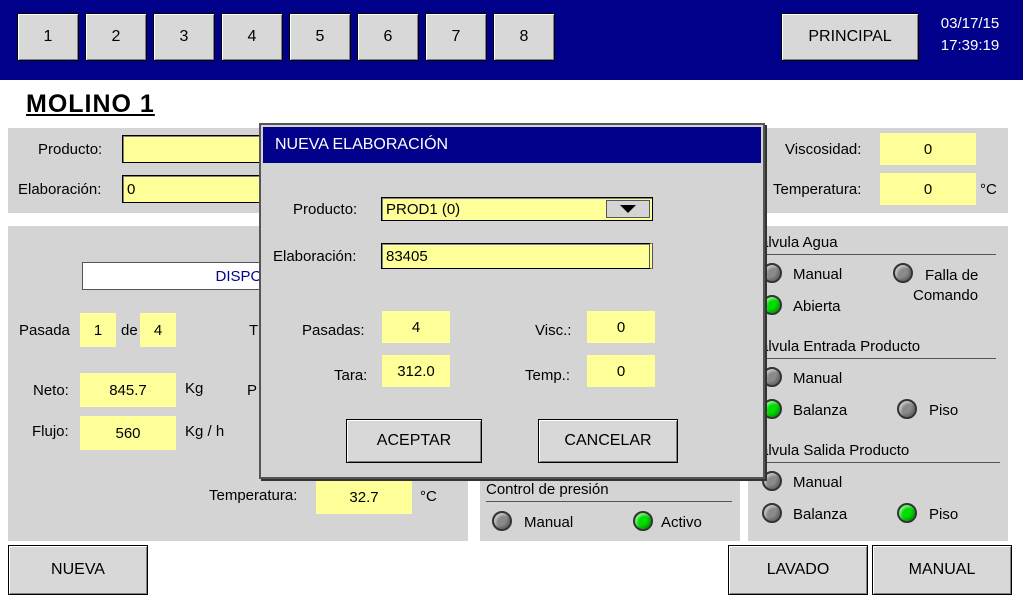 The height and width of the screenshot is (600, 1023). What do you see at coordinates (60, 189) in the screenshot?
I see `elaboracion-label: Elaboración:` at bounding box center [60, 189].